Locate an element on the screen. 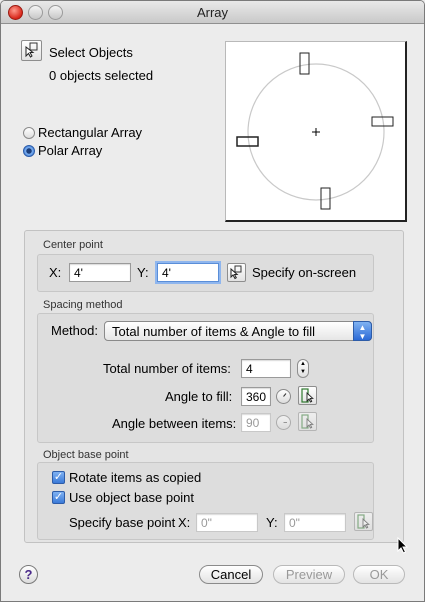 Image resolution: width=425 pixels, height=602 pixels. base-x-field is located at coordinates (227, 522).